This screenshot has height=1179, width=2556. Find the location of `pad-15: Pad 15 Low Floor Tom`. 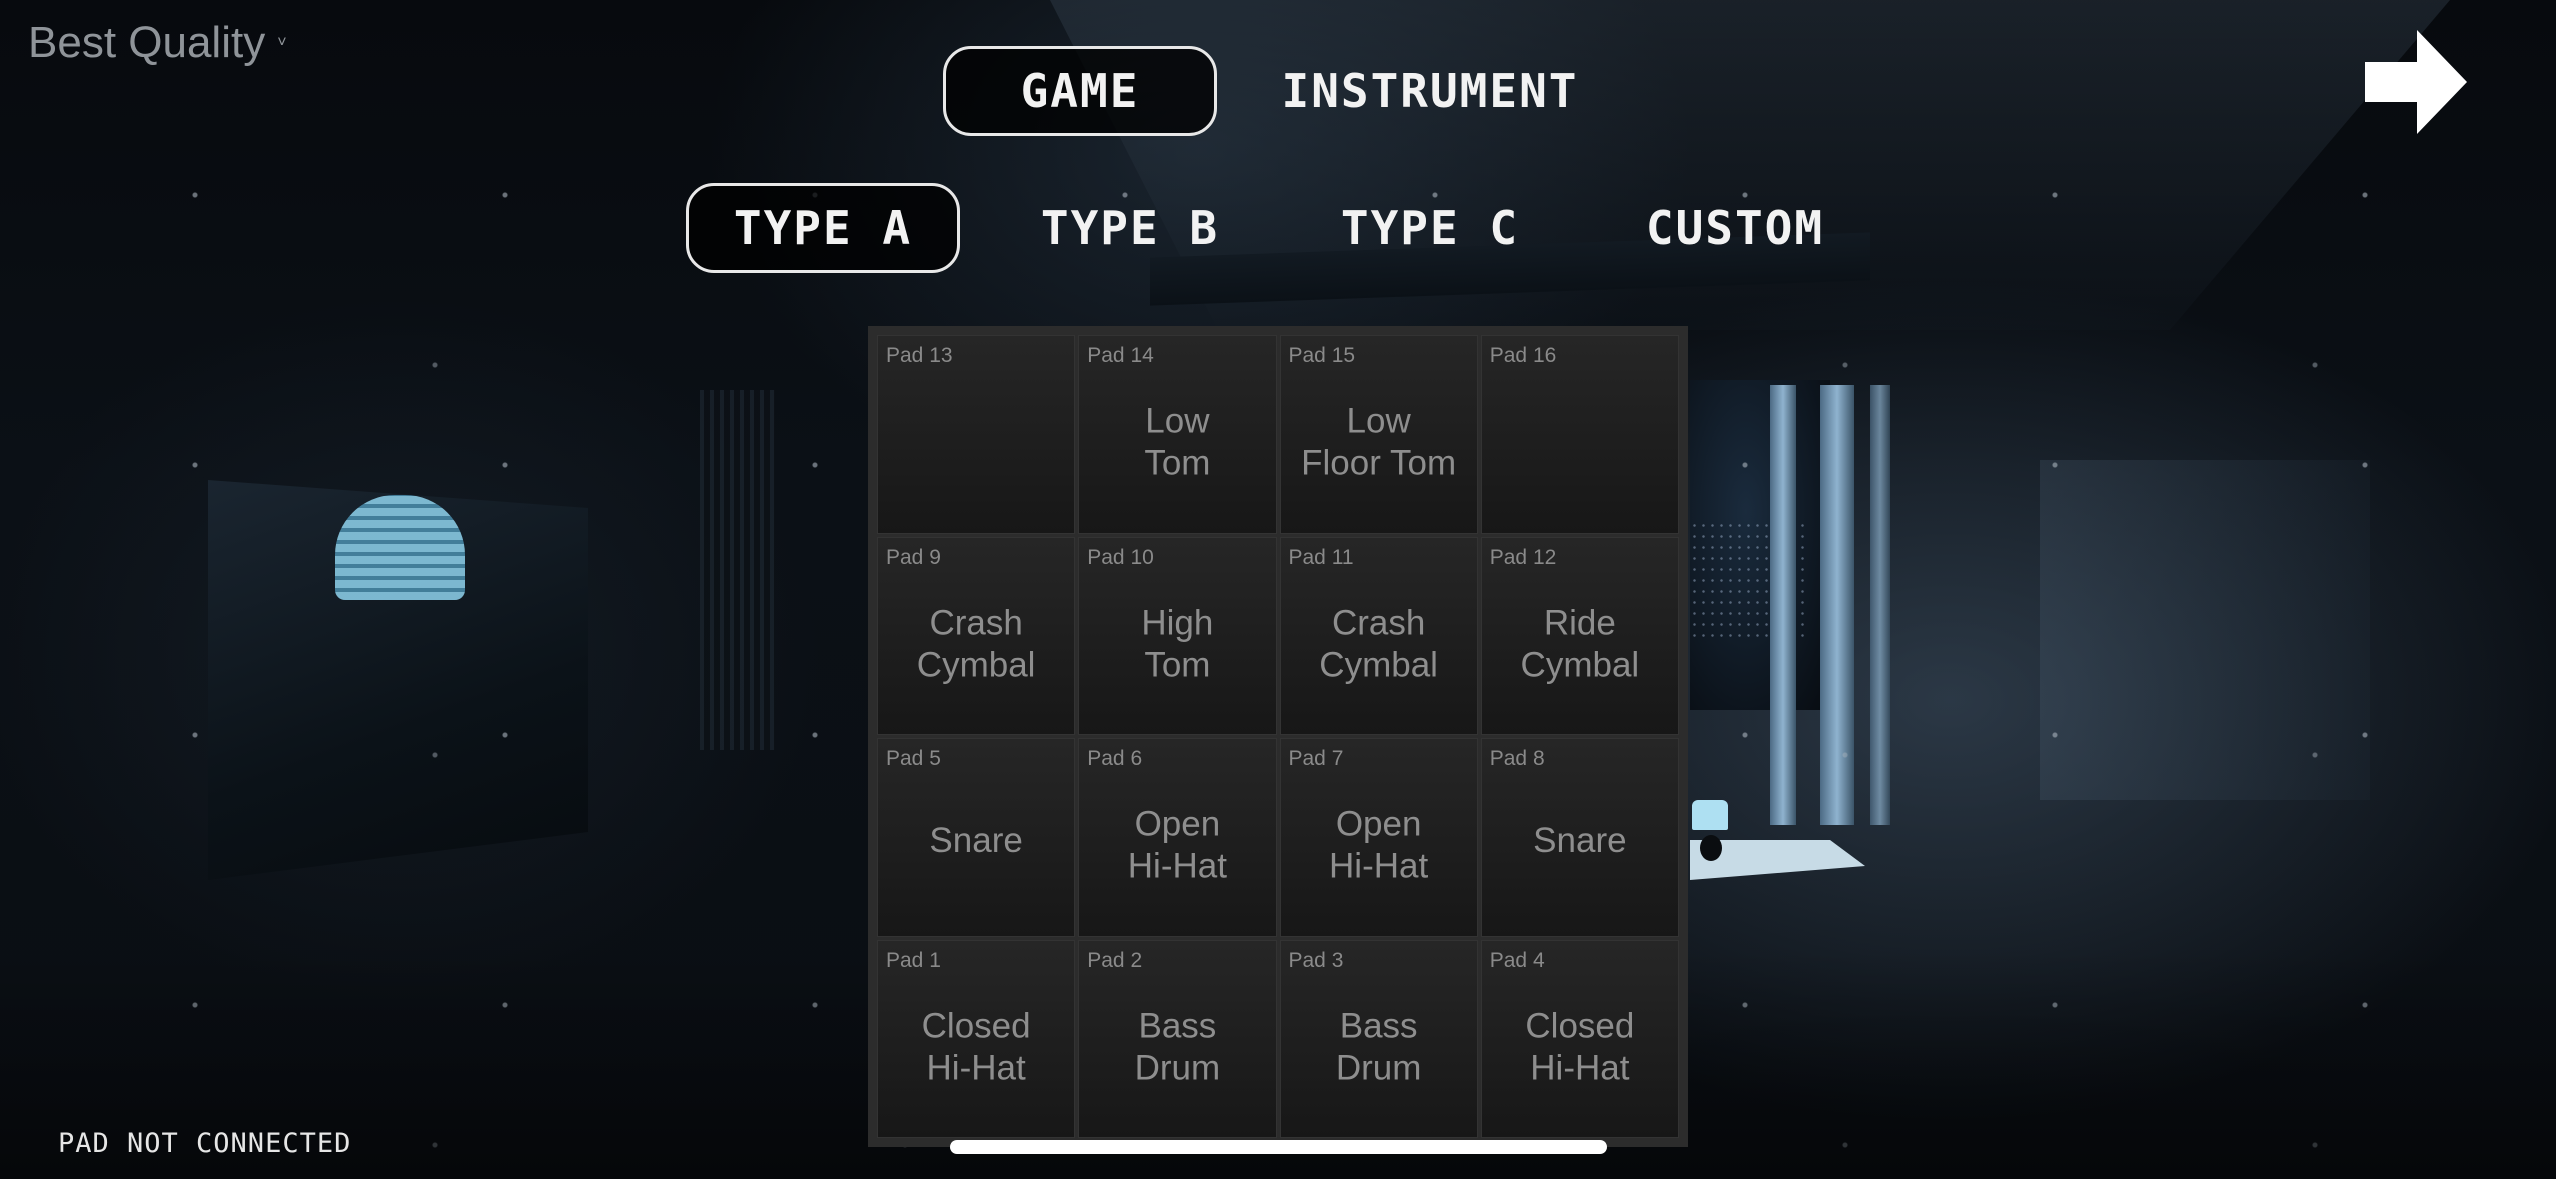

pad-15: Pad 15 Low Floor Tom is located at coordinates (1378, 434).